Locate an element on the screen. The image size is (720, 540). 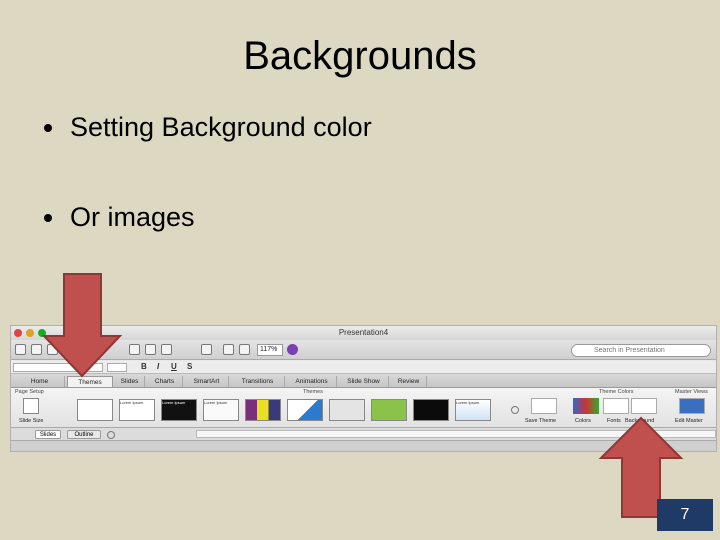
search-input: Search in Presentation is located at coordinates (641, 350).